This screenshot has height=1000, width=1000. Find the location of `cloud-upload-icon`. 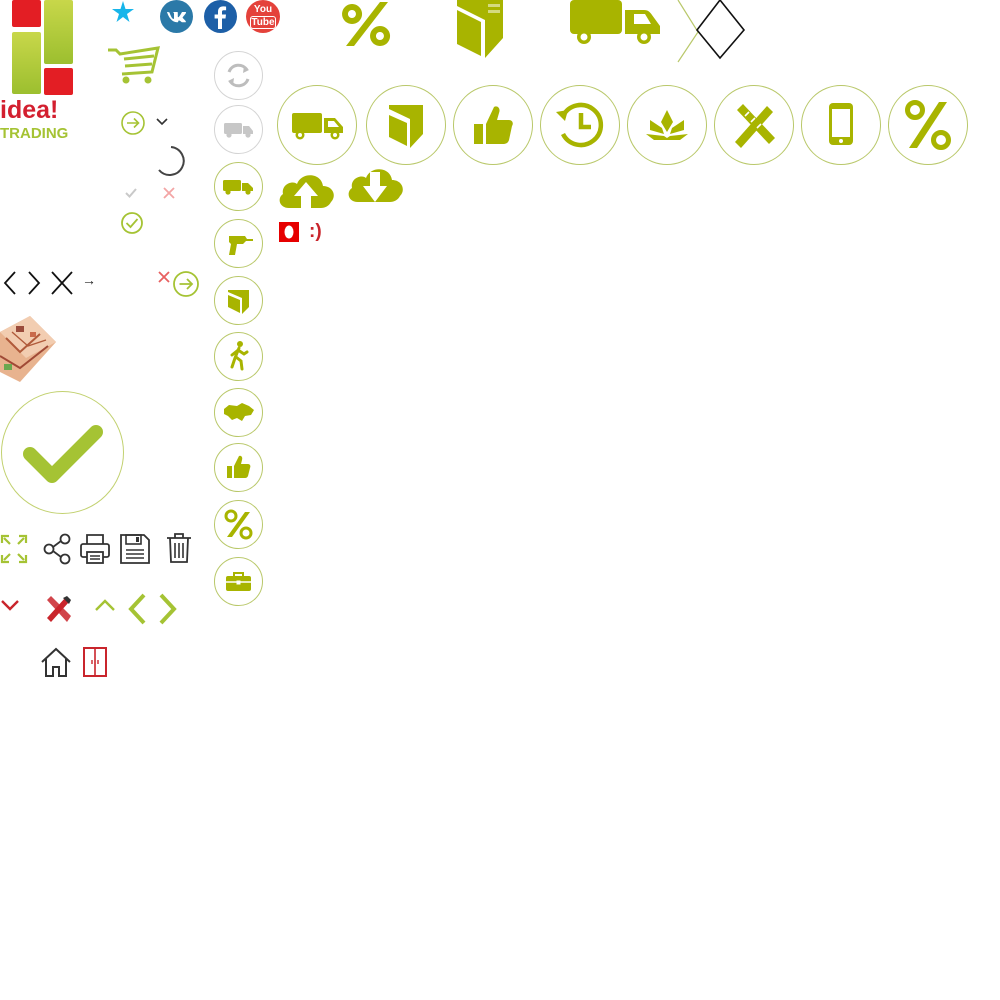

cloud-upload-icon is located at coordinates (306, 189).